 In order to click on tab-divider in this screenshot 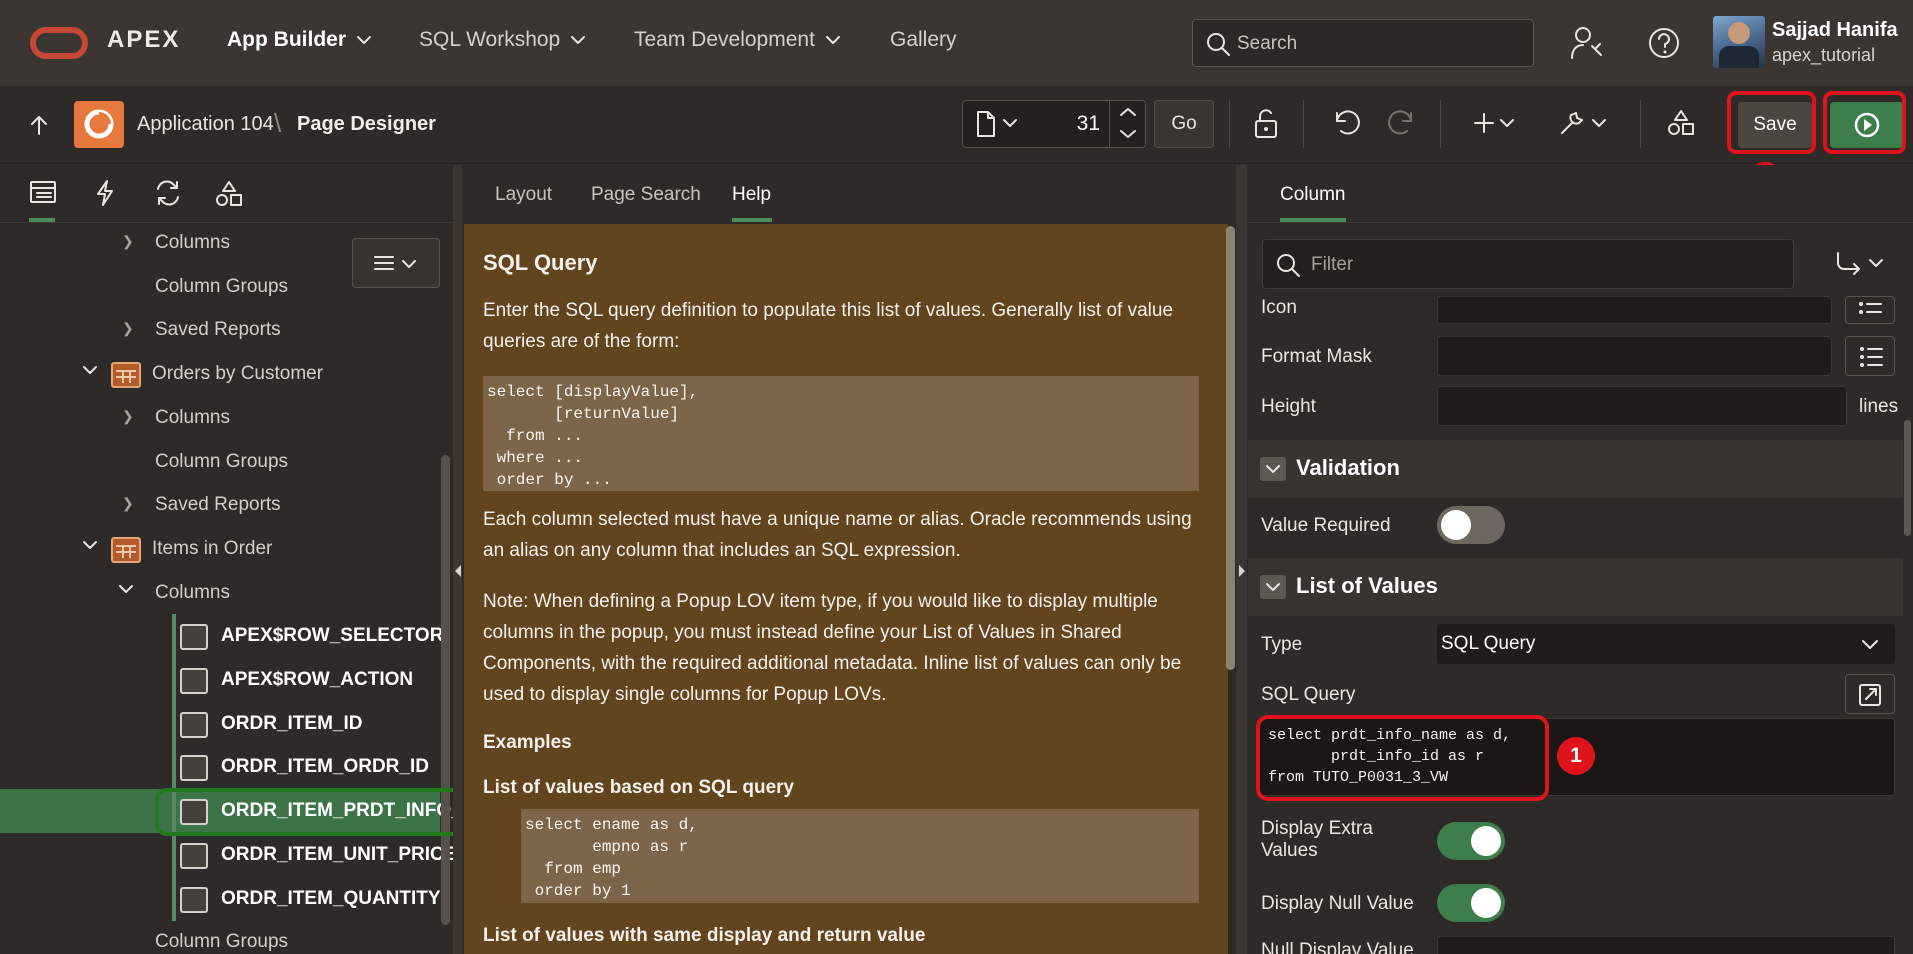, I will do `click(1580, 222)`.